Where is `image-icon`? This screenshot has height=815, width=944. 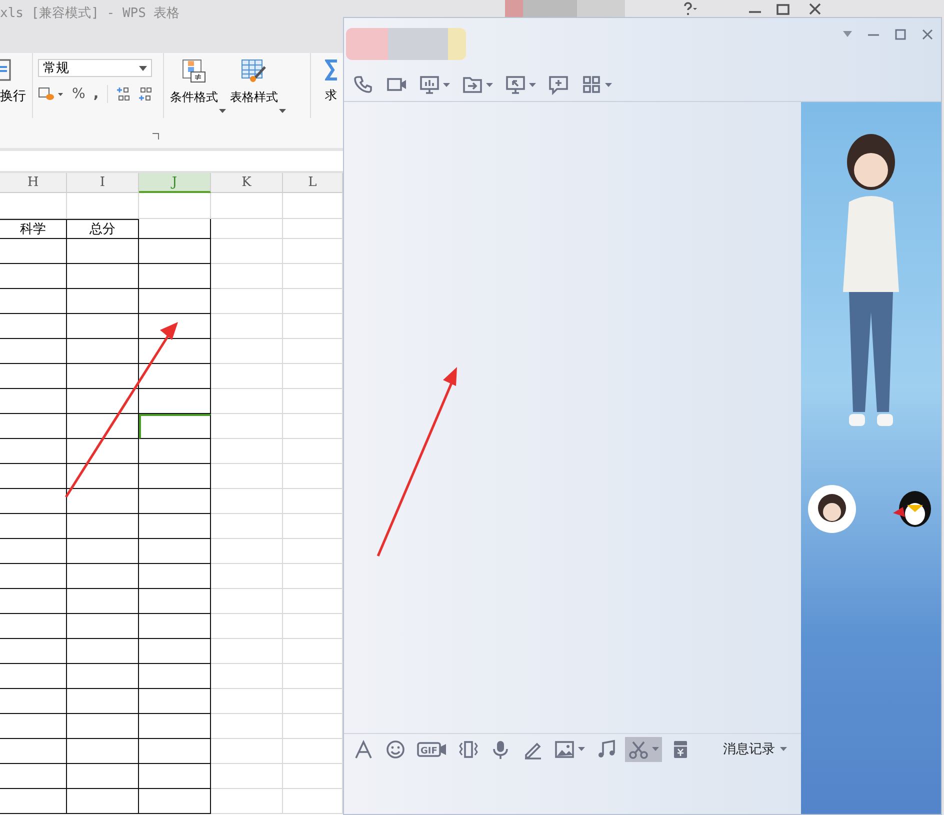
image-icon is located at coordinates (564, 749).